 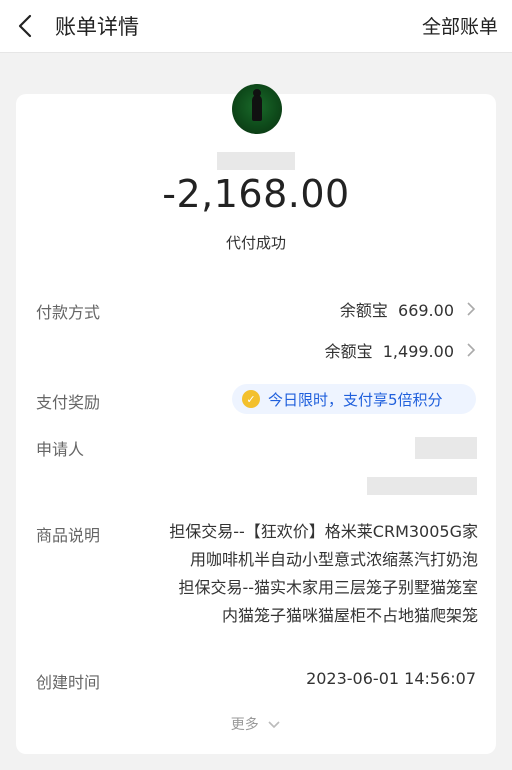 What do you see at coordinates (68, 682) in the screenshot?
I see `created-time-label: 创建时间` at bounding box center [68, 682].